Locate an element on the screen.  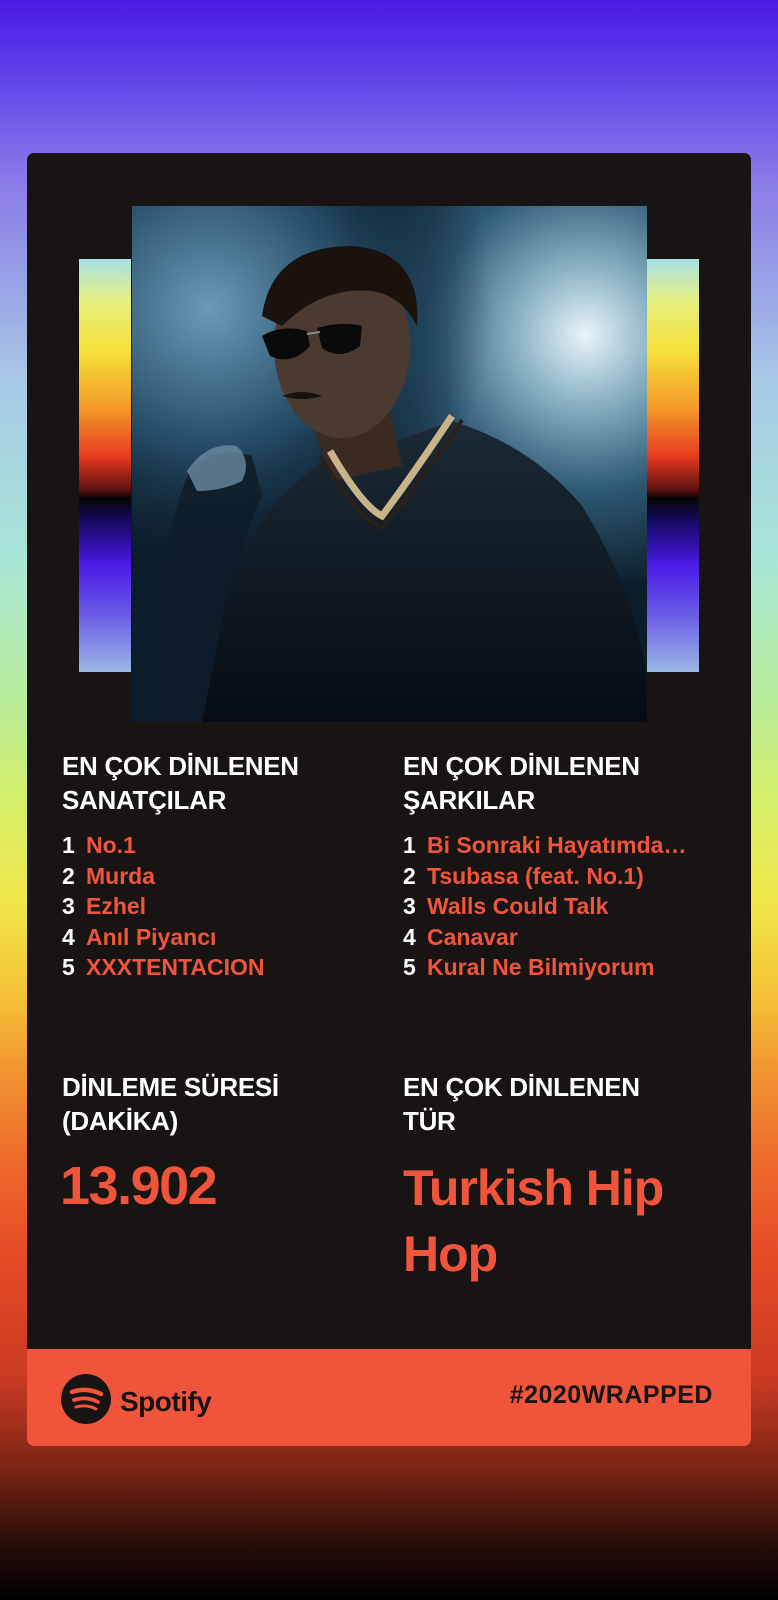
list-item: 4 Anıl Piyancı is located at coordinates (163, 937).